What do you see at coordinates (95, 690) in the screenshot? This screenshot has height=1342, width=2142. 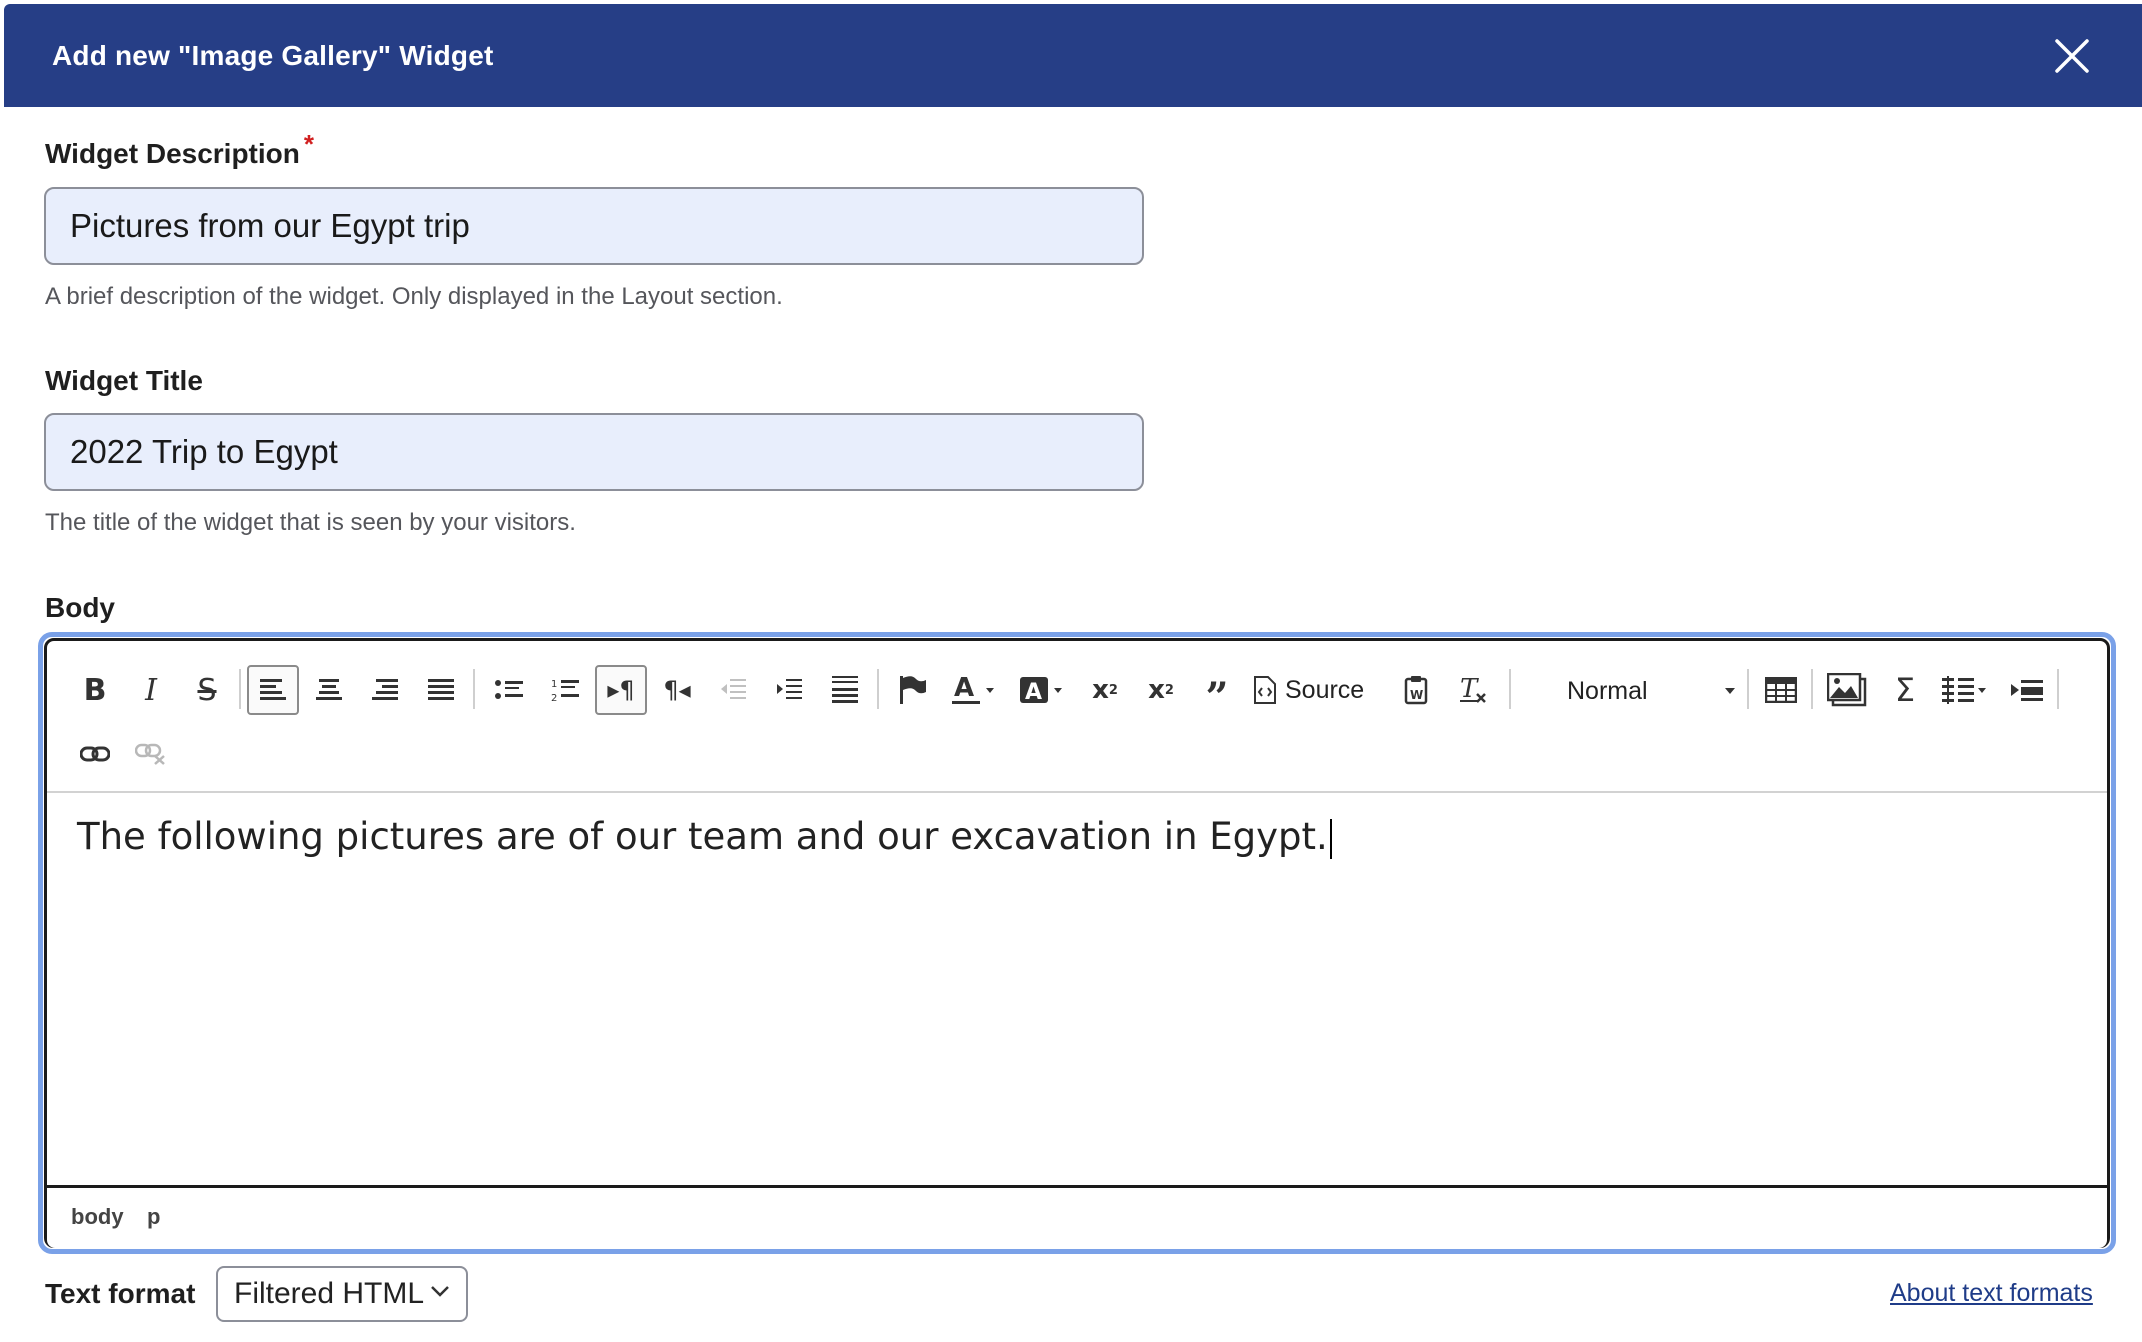 I see `bold-icon: B` at bounding box center [95, 690].